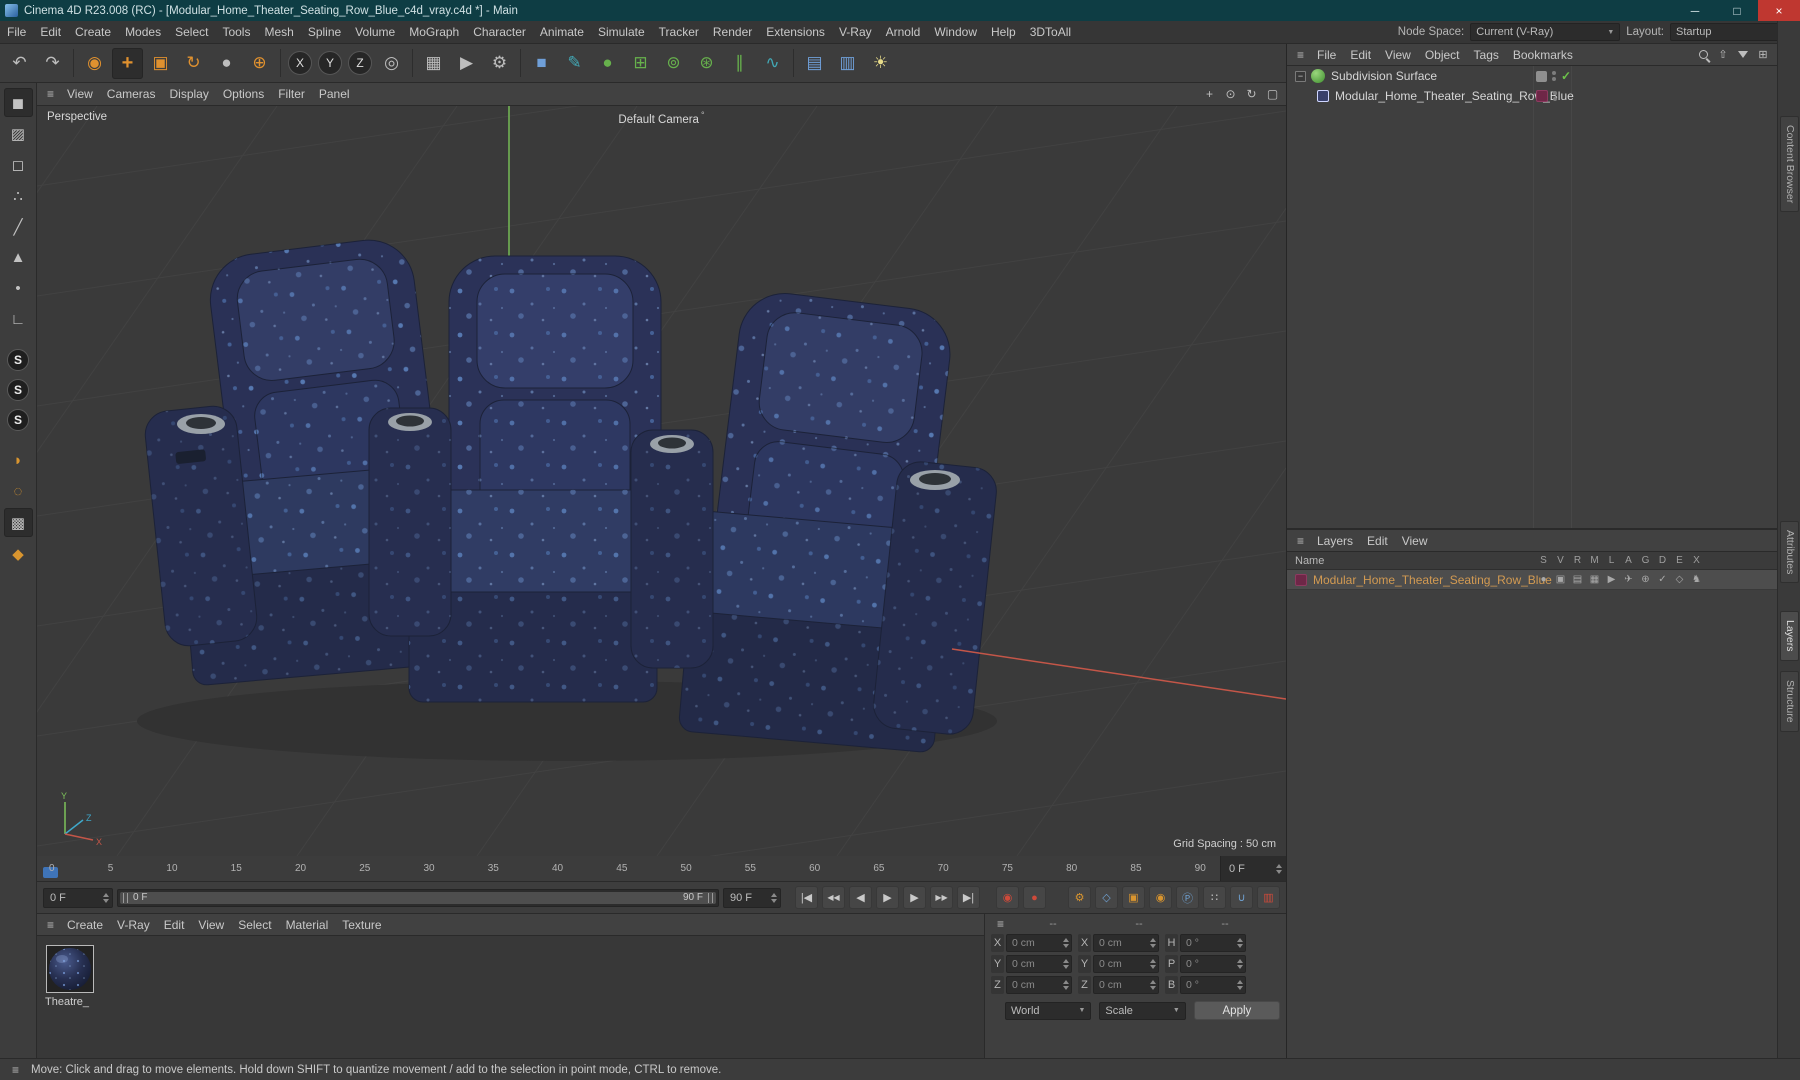 This screenshot has height=1080, width=1800. What do you see at coordinates (814, 63) in the screenshot?
I see `floor-button: ▤` at bounding box center [814, 63].